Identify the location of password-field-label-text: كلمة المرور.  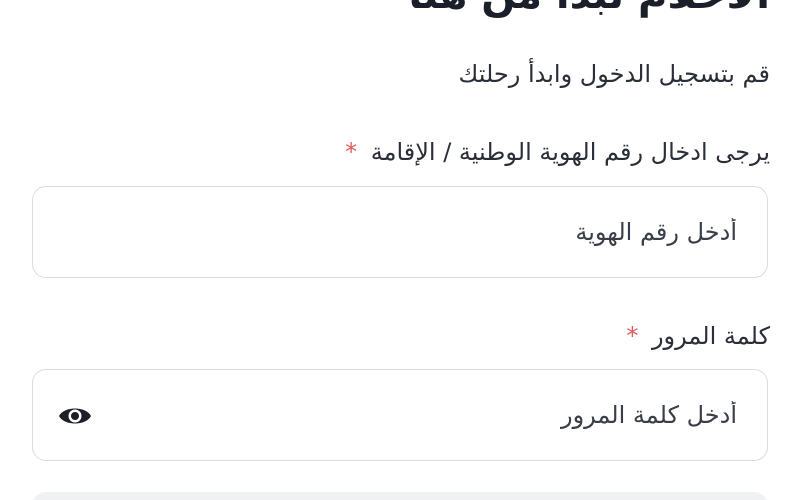
(710, 336).